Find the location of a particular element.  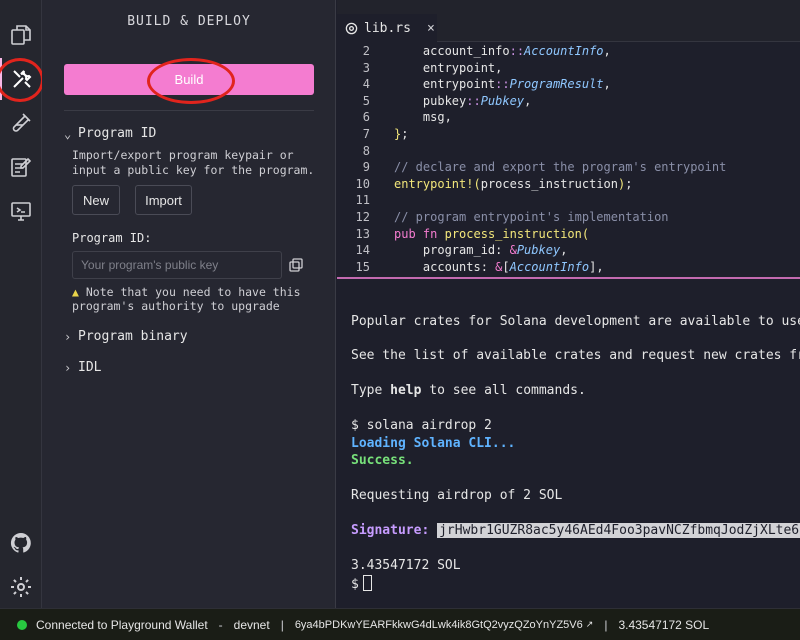

rust-file-icon is located at coordinates (351, 28).